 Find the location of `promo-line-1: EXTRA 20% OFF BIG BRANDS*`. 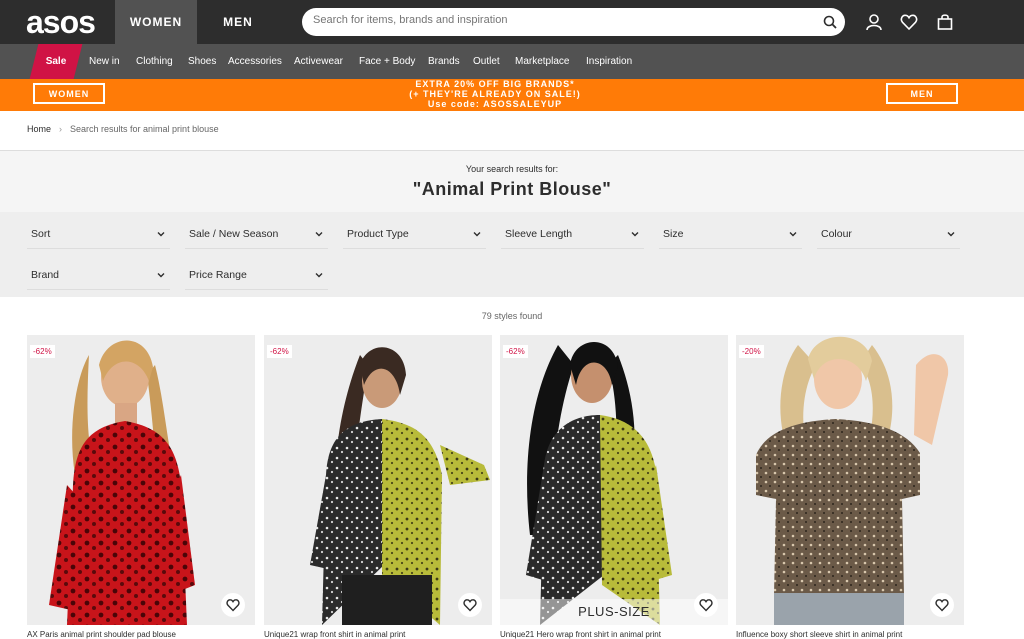

promo-line-1: EXTRA 20% OFF BIG BRANDS* is located at coordinates (495, 84).